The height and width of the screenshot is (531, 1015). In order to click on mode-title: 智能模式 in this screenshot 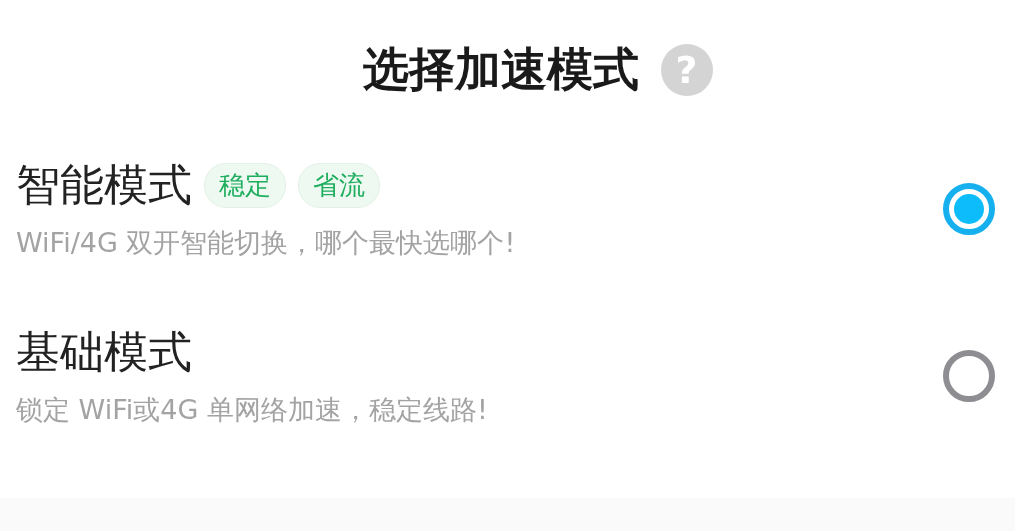, I will do `click(104, 185)`.